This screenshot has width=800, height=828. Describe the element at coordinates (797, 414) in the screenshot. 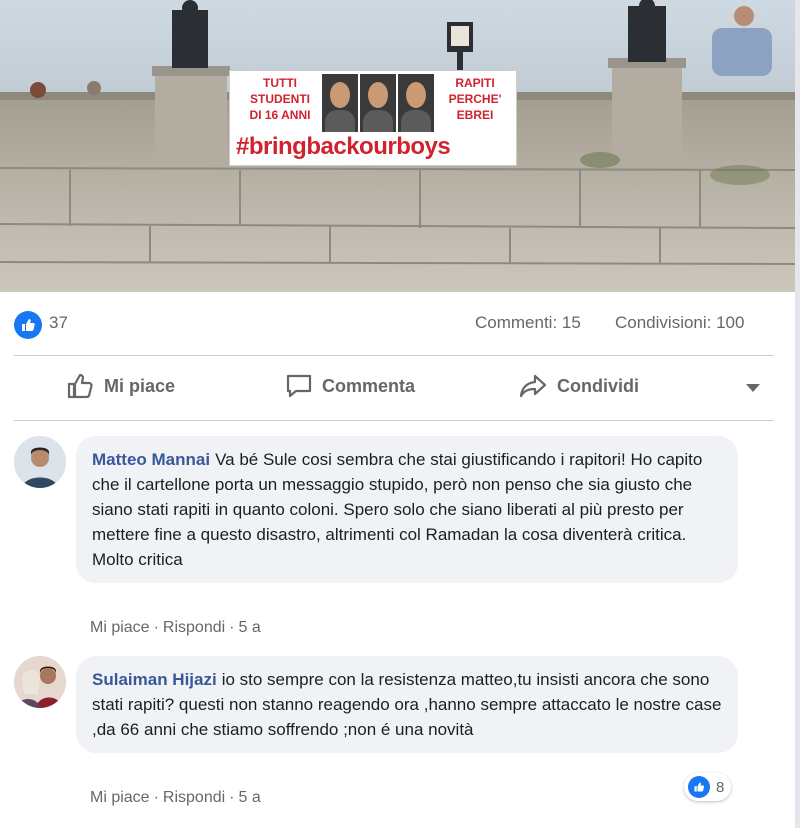

I see `scrollbar` at that location.